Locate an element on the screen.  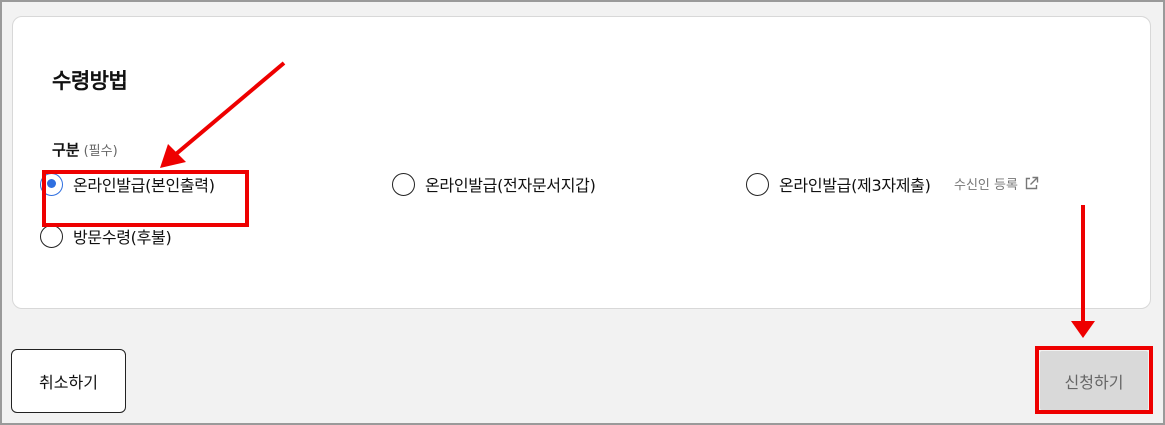
annotation-arrow-head is located at coordinates (1083, 329).